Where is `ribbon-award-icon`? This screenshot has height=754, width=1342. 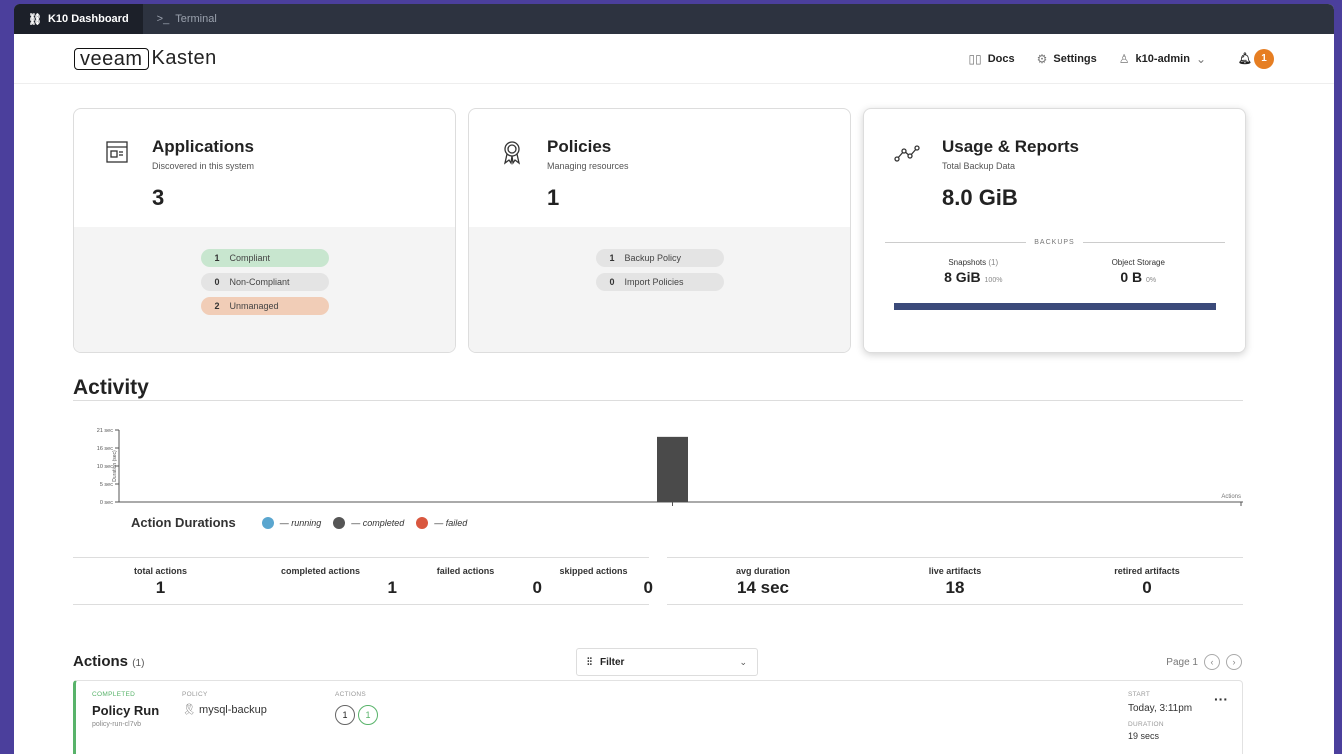 ribbon-award-icon is located at coordinates (512, 153).